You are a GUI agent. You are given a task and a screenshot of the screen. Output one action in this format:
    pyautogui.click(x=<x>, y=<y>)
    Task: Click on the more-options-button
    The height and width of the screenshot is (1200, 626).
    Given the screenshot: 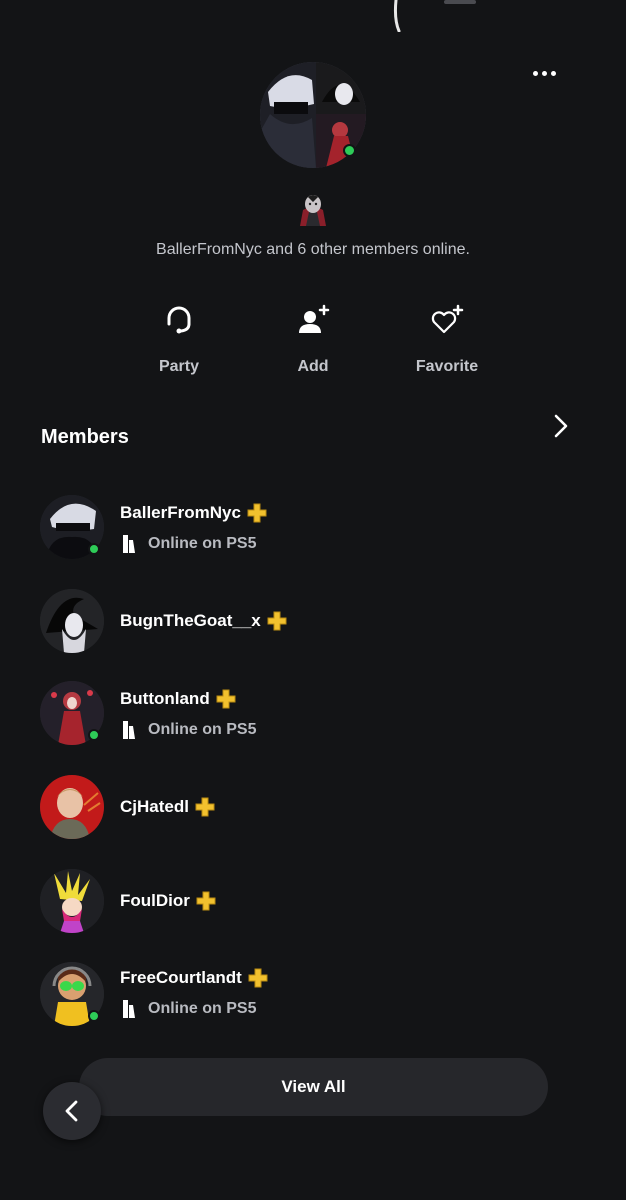 What is the action you would take?
    pyautogui.click(x=544, y=73)
    